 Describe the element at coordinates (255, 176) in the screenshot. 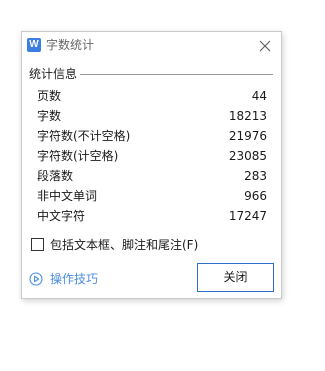

I see `stat-value: 283` at that location.